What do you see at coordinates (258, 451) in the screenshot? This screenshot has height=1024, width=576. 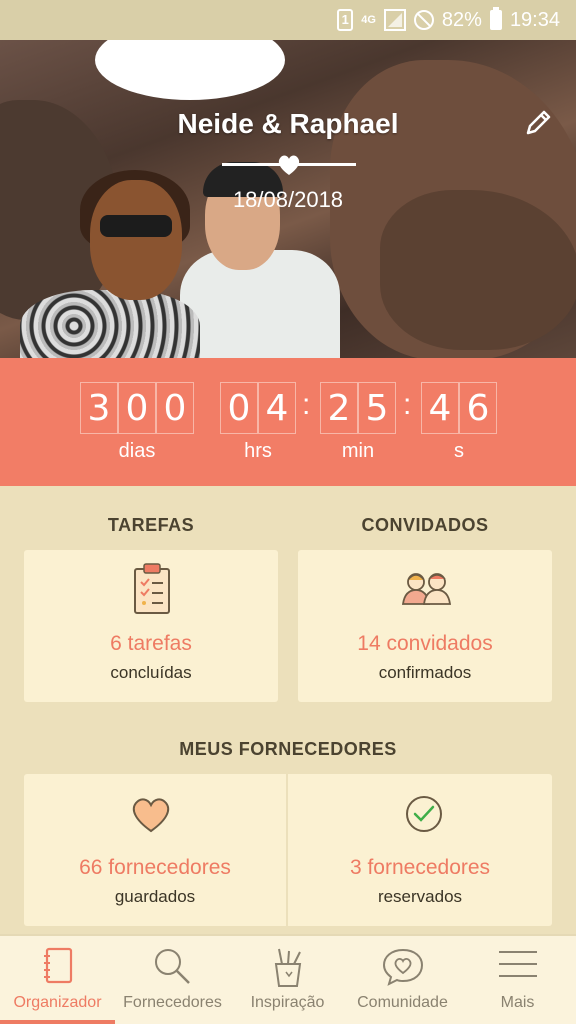 I see `hours-label: hrs` at bounding box center [258, 451].